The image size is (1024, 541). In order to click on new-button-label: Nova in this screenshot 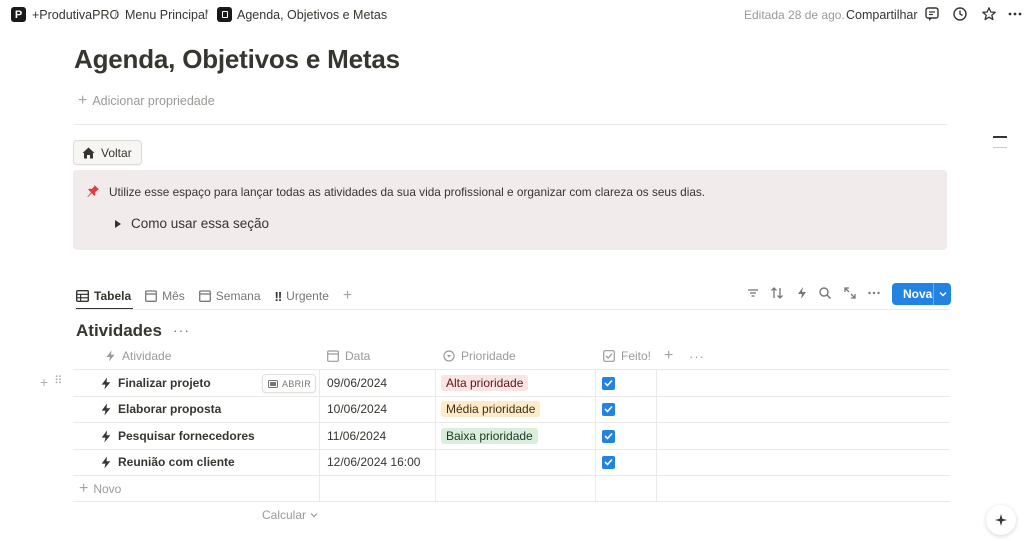, I will do `click(918, 294)`.